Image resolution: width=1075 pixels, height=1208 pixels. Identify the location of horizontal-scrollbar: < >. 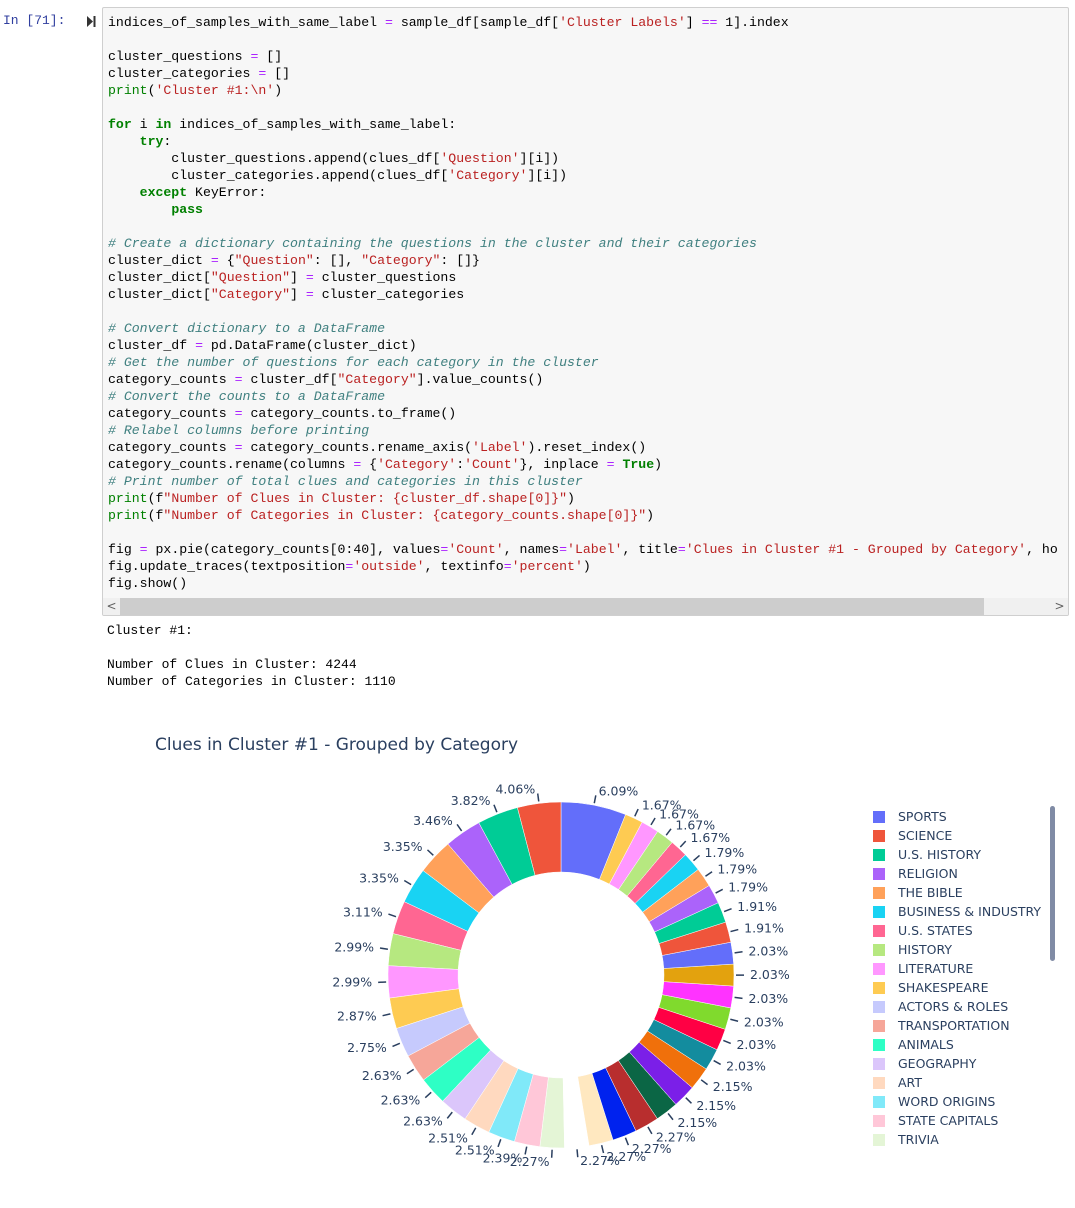
(585, 606).